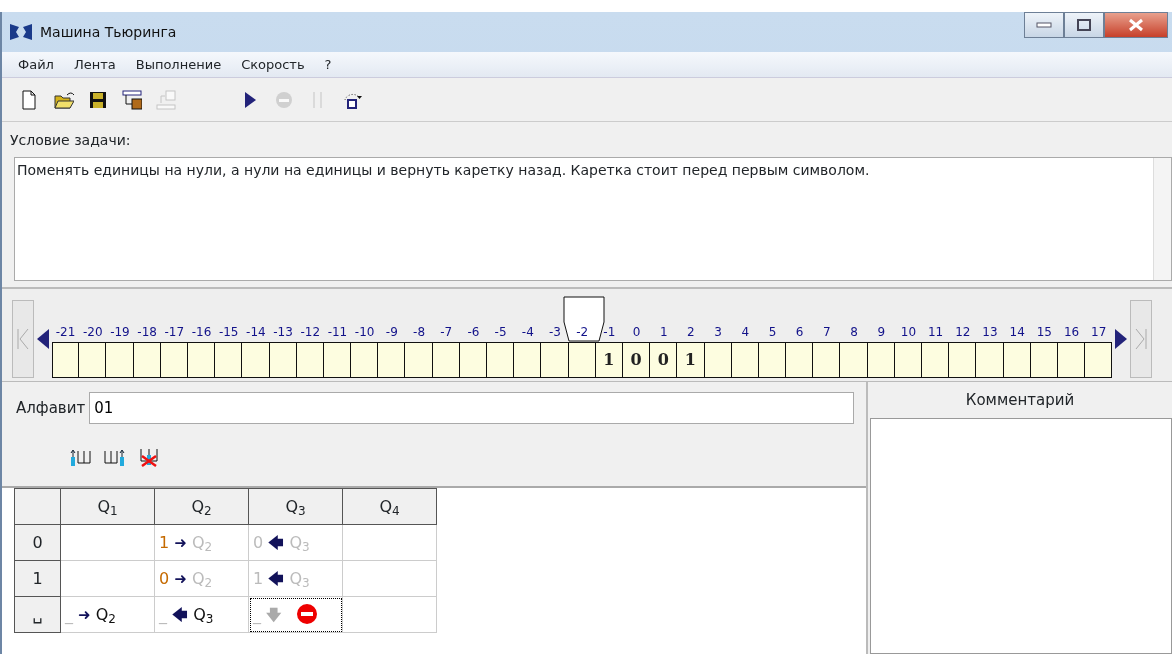 The height and width of the screenshot is (654, 1172). Describe the element at coordinates (963, 332) in the screenshot. I see `tape-index: 12` at that location.